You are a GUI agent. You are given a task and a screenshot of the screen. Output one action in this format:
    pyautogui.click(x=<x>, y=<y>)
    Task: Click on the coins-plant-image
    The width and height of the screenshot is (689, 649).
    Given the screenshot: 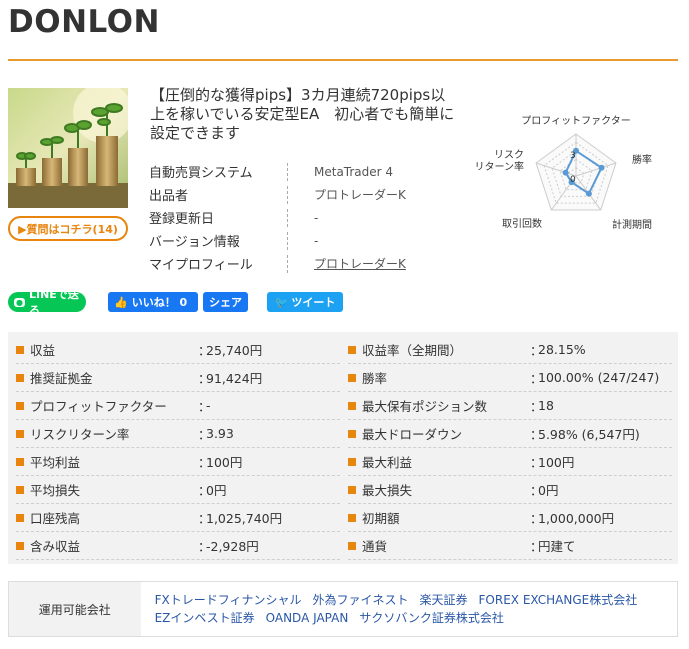 What is the action you would take?
    pyautogui.click(x=68, y=148)
    